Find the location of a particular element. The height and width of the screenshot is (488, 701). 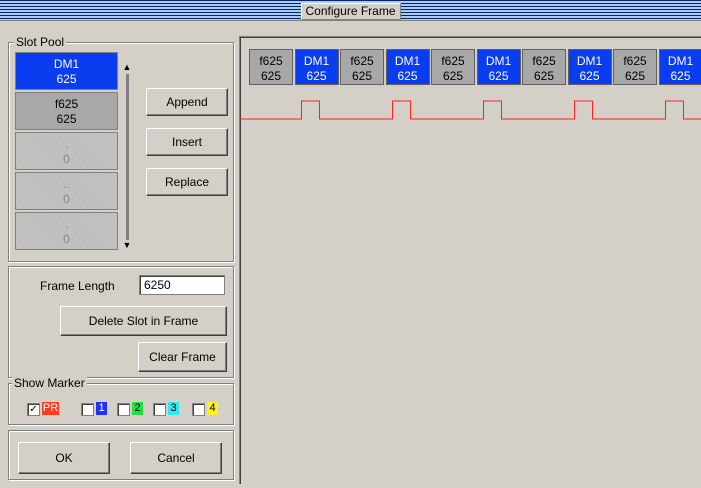

slot-pool-scrollbar: ▲ ▼ is located at coordinates (127, 156).